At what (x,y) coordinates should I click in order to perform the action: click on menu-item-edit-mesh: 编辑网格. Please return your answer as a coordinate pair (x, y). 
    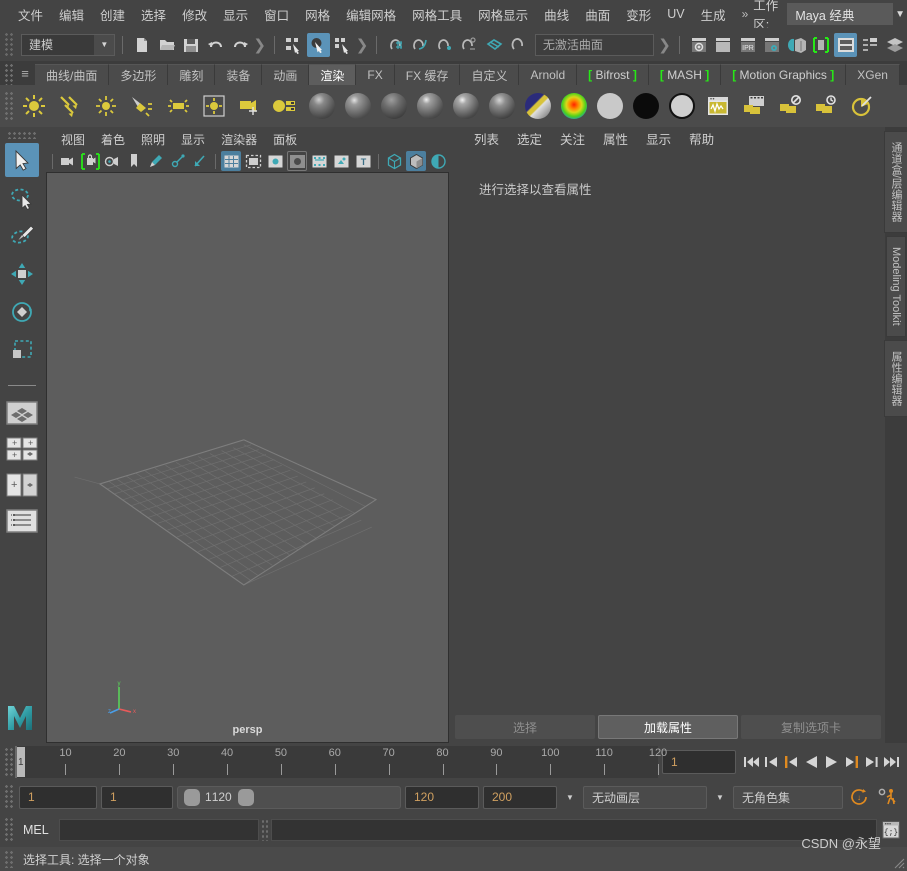
    Looking at the image, I should click on (371, 14).